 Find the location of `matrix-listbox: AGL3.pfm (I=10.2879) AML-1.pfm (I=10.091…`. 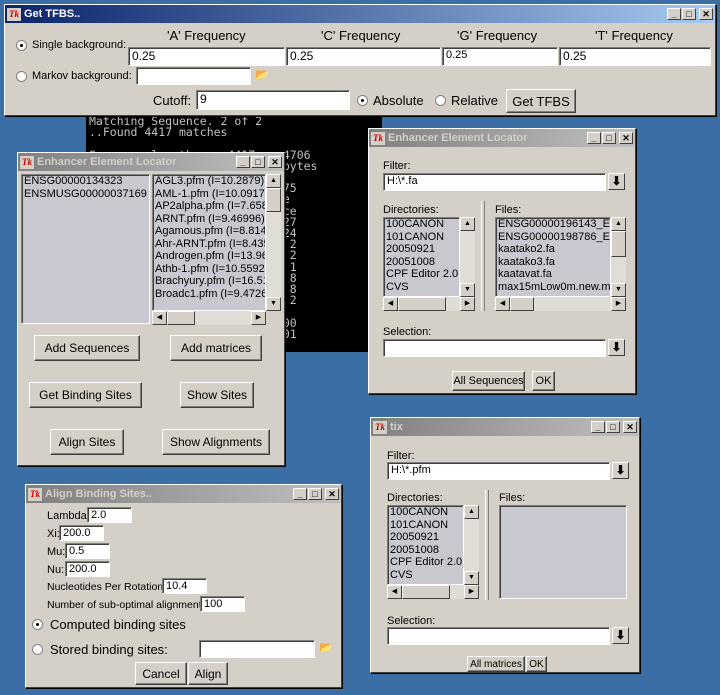

matrix-listbox: AGL3.pfm (I=10.2879) AML-1.pfm (I=10.091… is located at coordinates (209, 242).